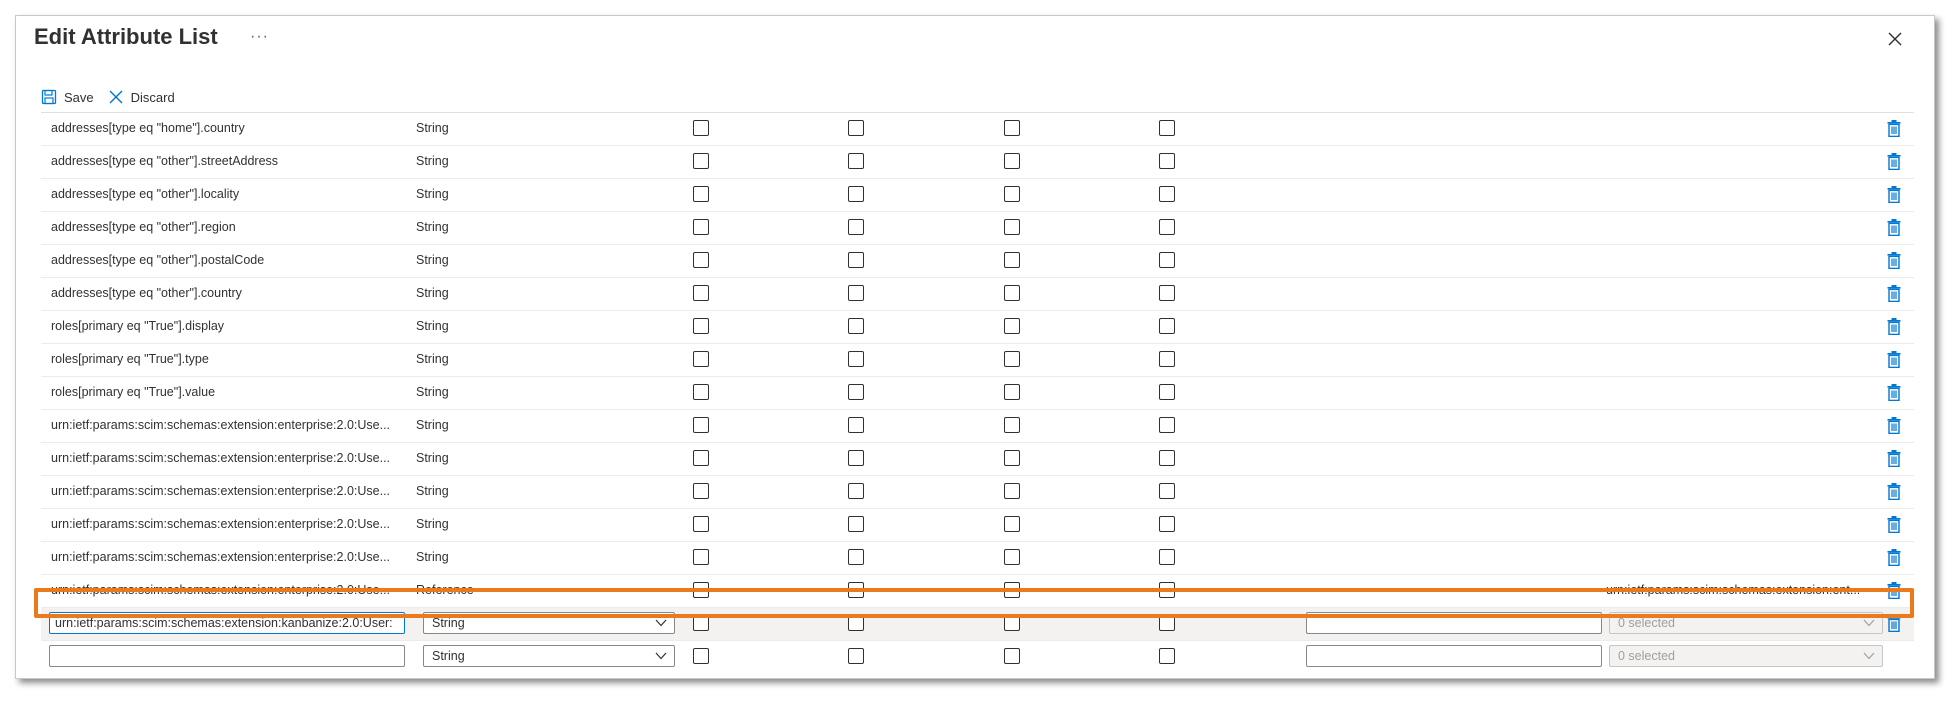 Image resolution: width=1959 pixels, height=702 pixels. I want to click on page-title: Edit Attribute List, so click(126, 36).